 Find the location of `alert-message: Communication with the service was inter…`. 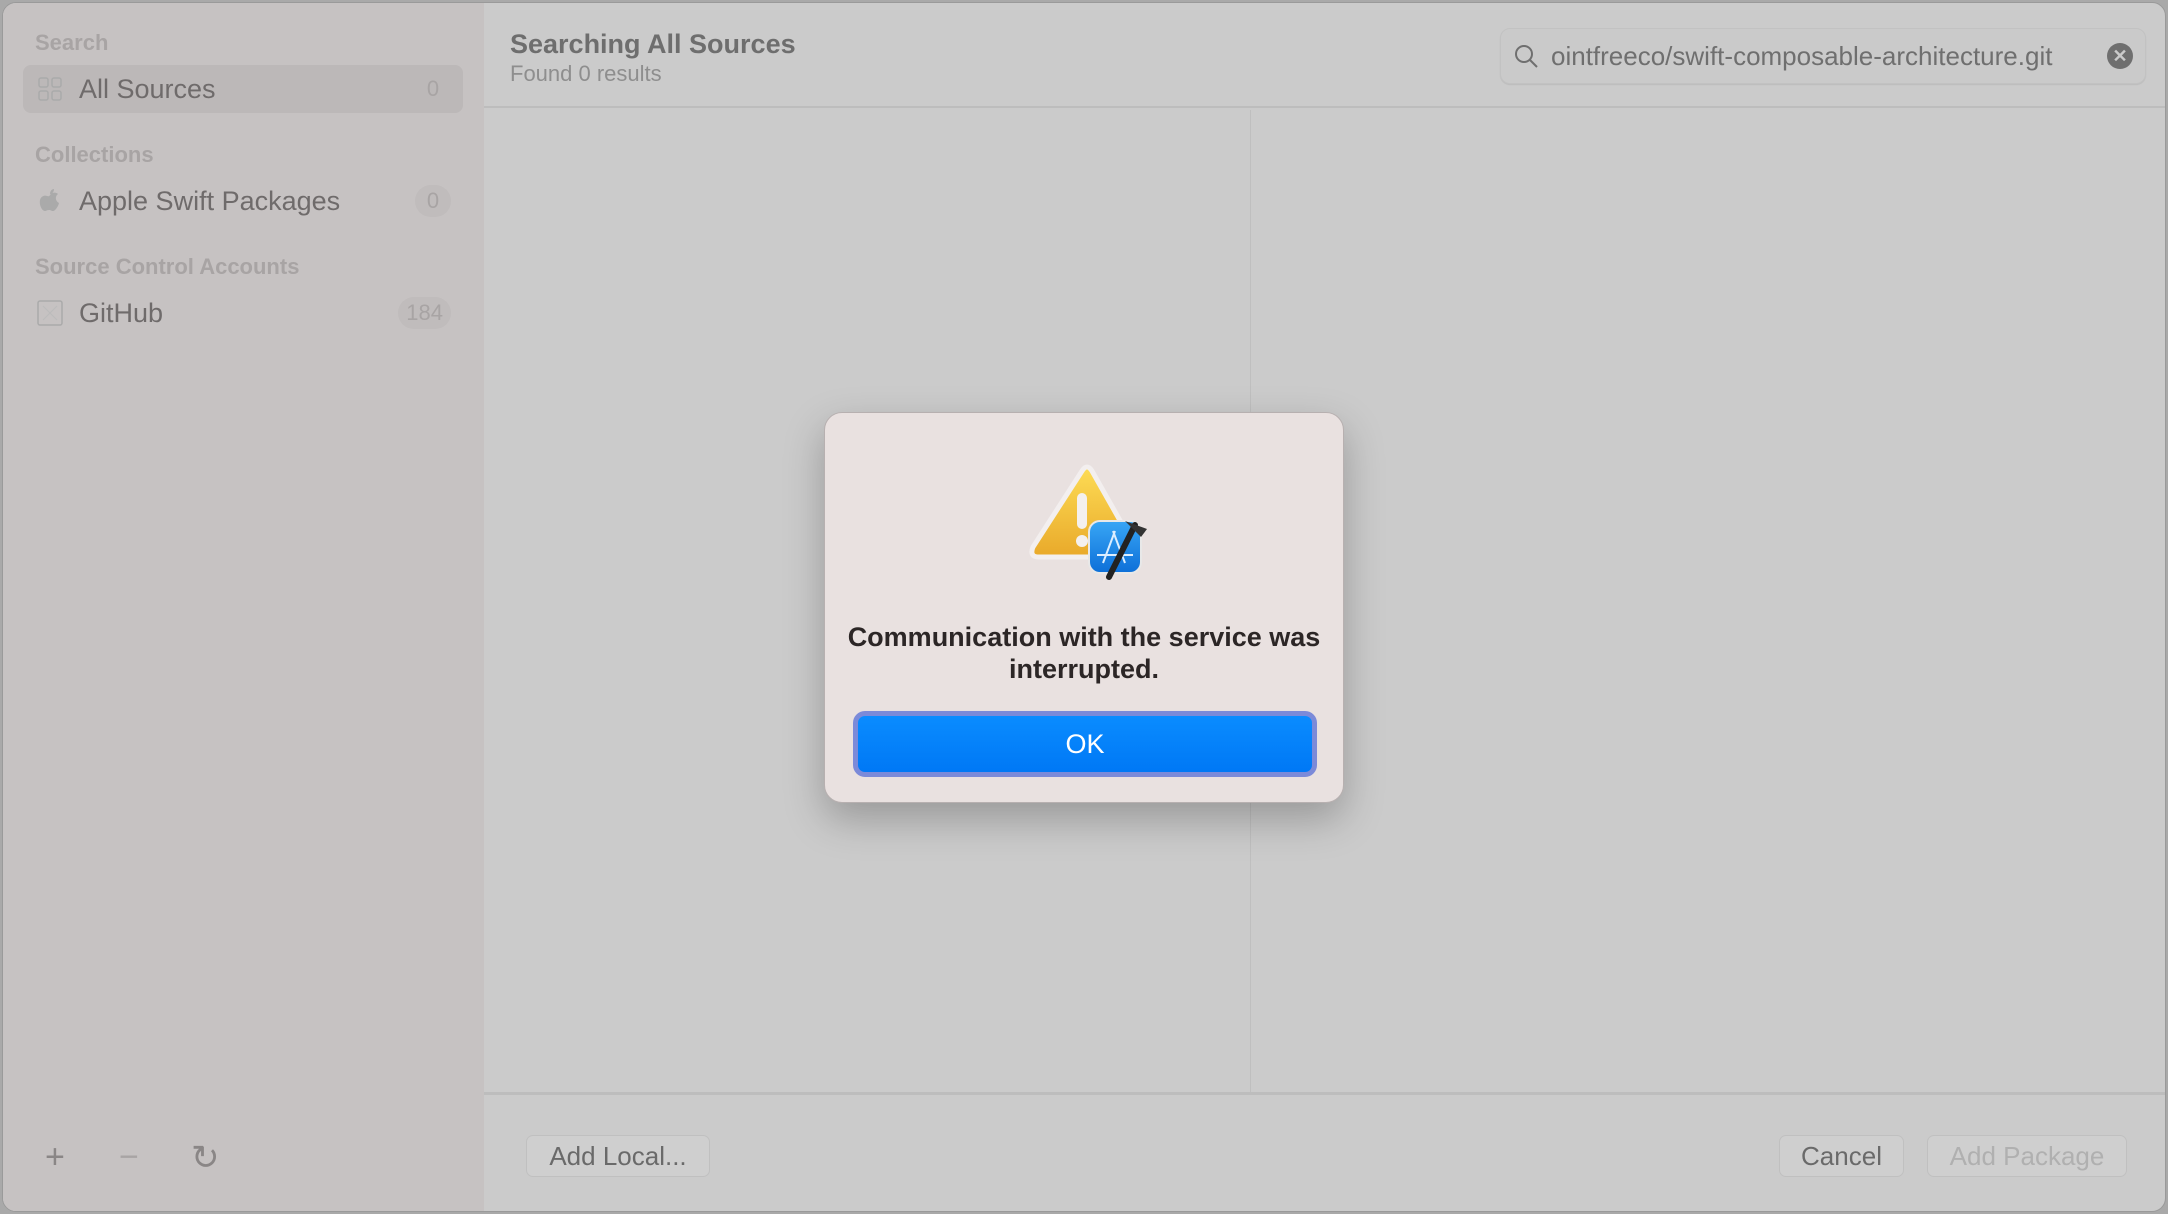

alert-message: Communication with the service was inter… is located at coordinates (1084, 653).